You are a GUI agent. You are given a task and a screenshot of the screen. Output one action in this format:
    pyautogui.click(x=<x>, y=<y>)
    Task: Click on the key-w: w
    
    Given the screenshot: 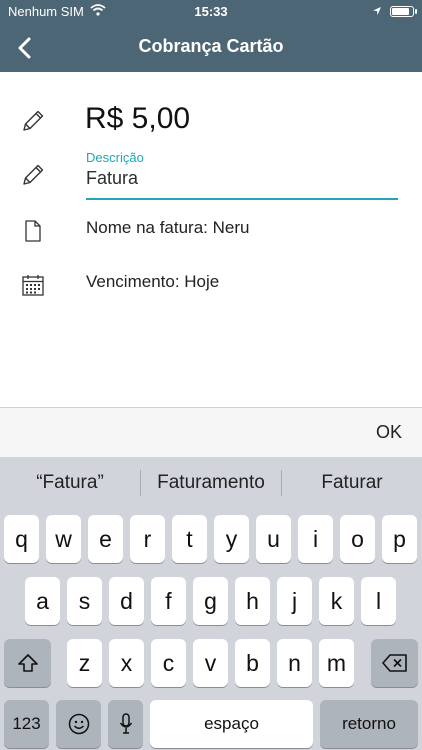 What is the action you would take?
    pyautogui.click(x=63, y=539)
    